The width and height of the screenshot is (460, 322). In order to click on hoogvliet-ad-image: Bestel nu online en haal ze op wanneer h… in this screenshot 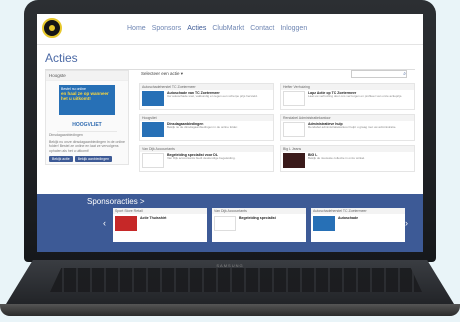, I will do `click(87, 100)`.